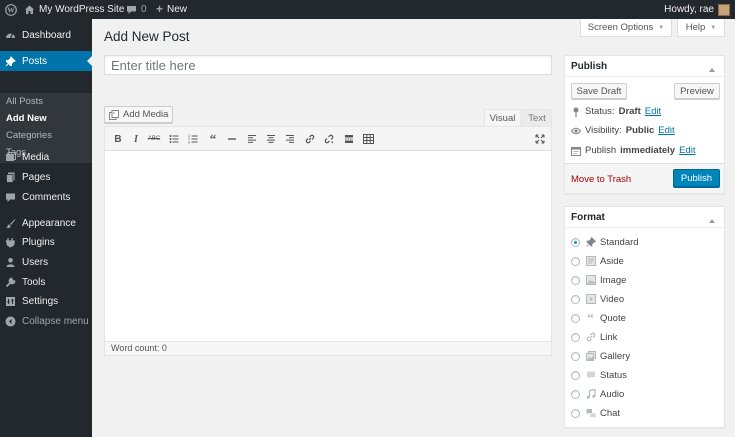 The width and height of the screenshot is (735, 437). Describe the element at coordinates (328, 348) in the screenshot. I see `editor-status-bar: Word count: 0` at that location.